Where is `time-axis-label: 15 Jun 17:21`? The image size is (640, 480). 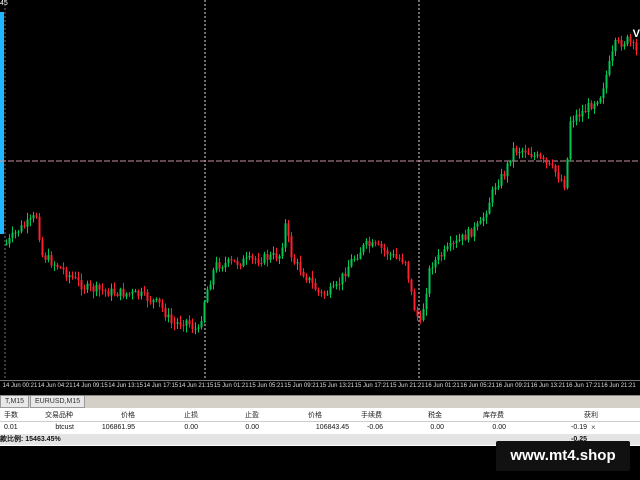 time-axis-label: 15 Jun 17:21 is located at coordinates (372, 386).